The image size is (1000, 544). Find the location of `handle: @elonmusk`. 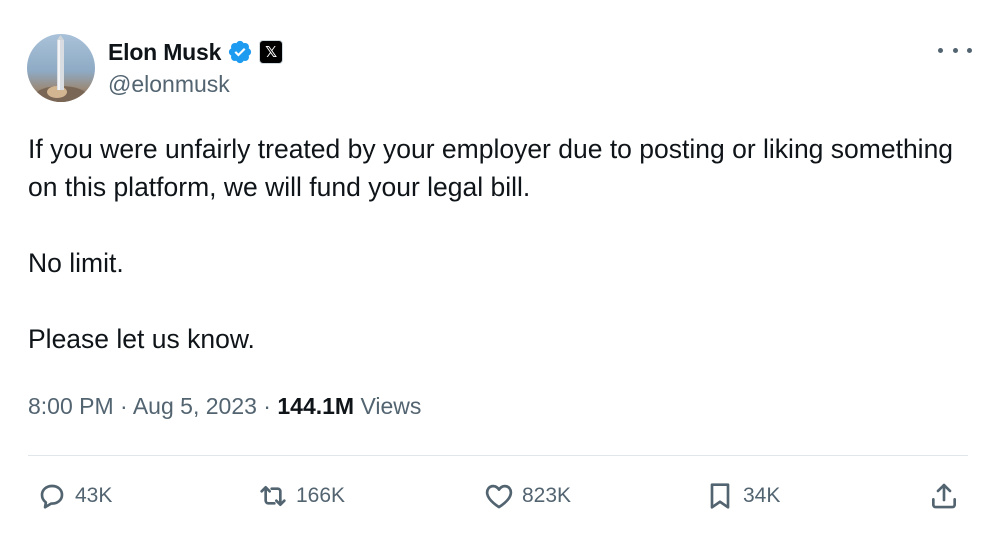

handle: @elonmusk is located at coordinates (169, 84).